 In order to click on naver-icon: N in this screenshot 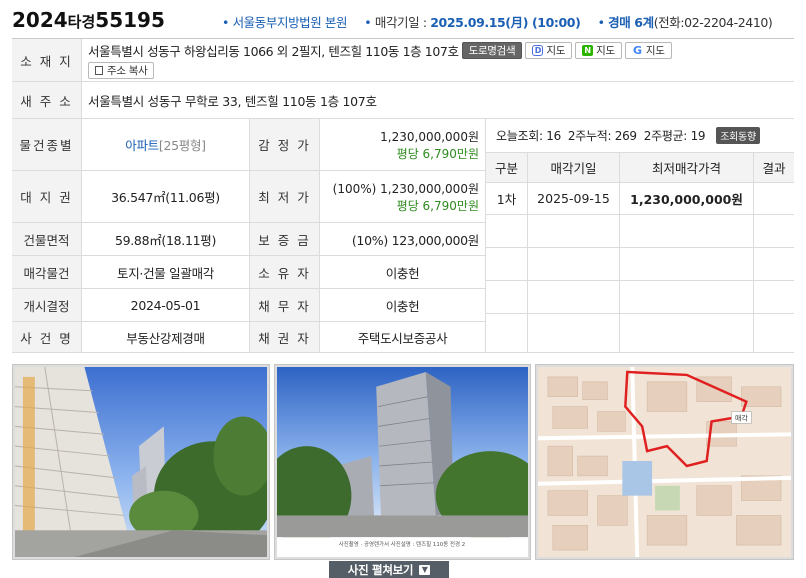, I will do `click(588, 50)`.